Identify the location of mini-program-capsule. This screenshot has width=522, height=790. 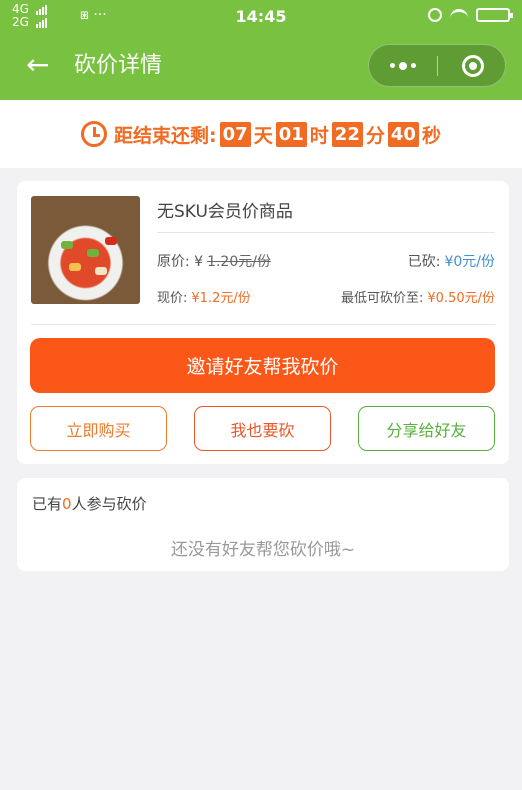
(437, 65).